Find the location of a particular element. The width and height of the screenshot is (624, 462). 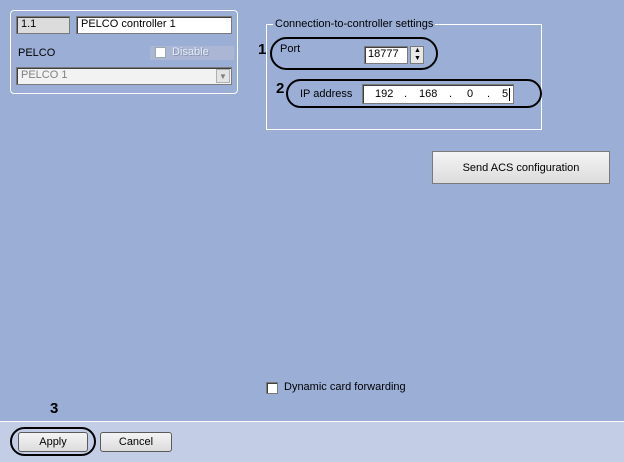

object-name-text: PELCO controller 1 is located at coordinates (128, 24).